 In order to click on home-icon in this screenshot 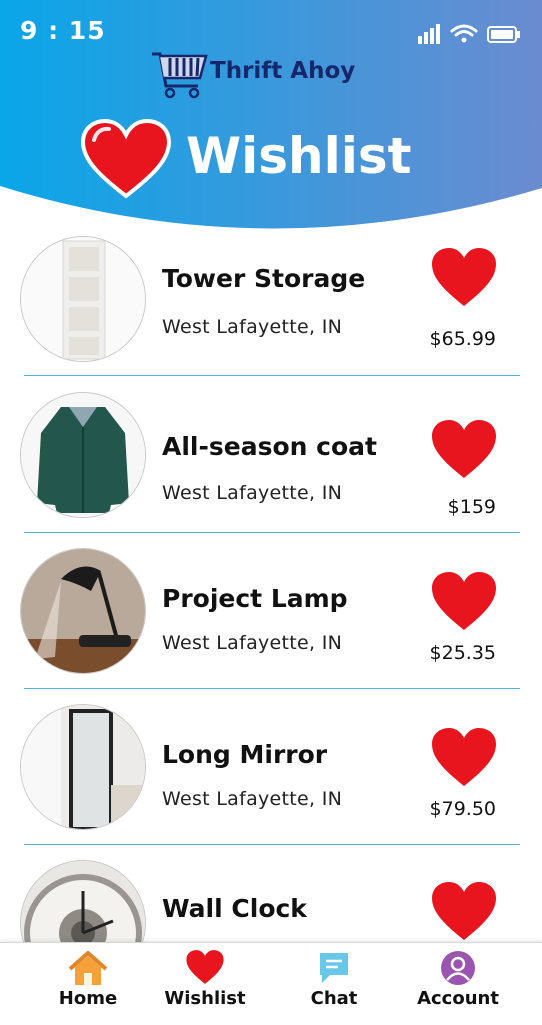, I will do `click(88, 968)`.